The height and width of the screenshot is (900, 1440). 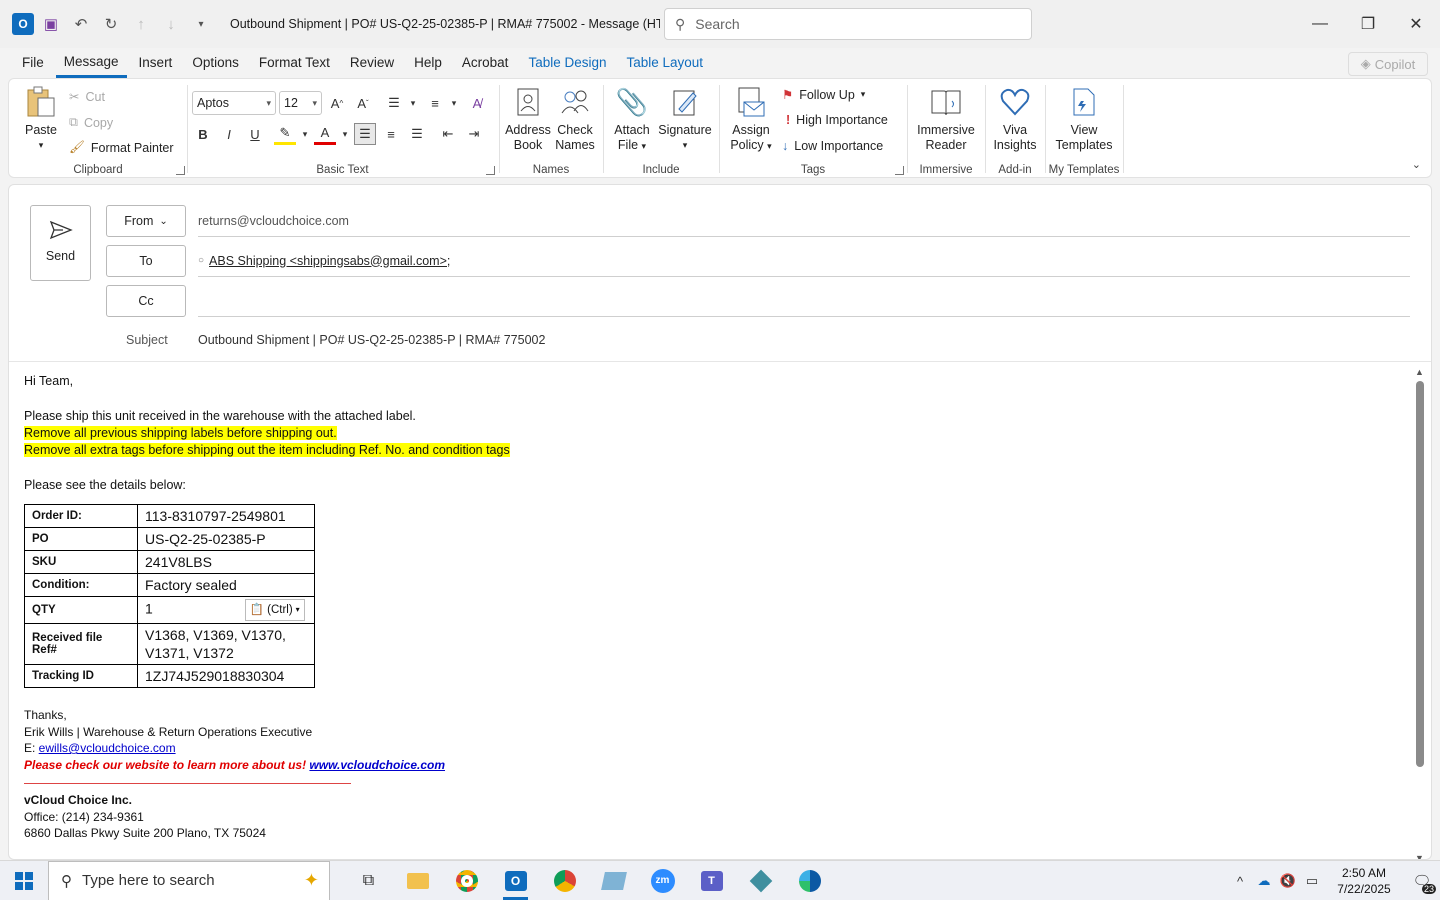 I want to click on cc-field, so click(x=804, y=301).